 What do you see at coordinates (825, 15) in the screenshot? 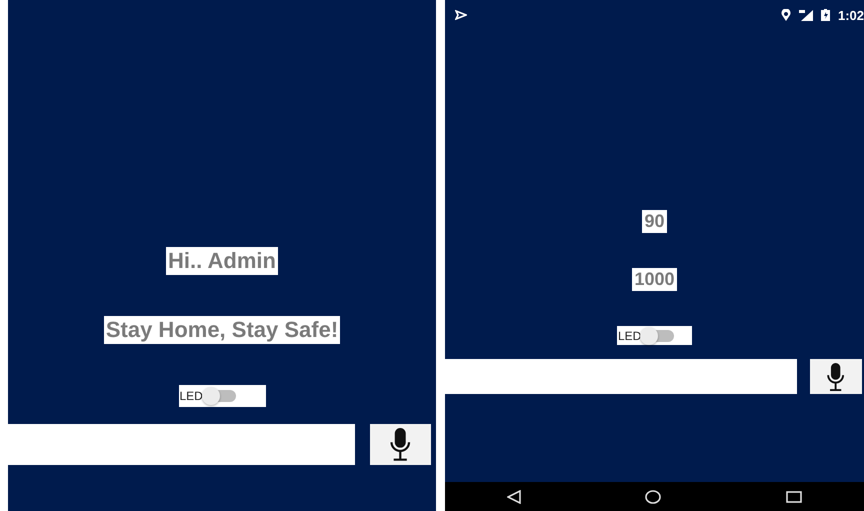
I see `battery-icon` at bounding box center [825, 15].